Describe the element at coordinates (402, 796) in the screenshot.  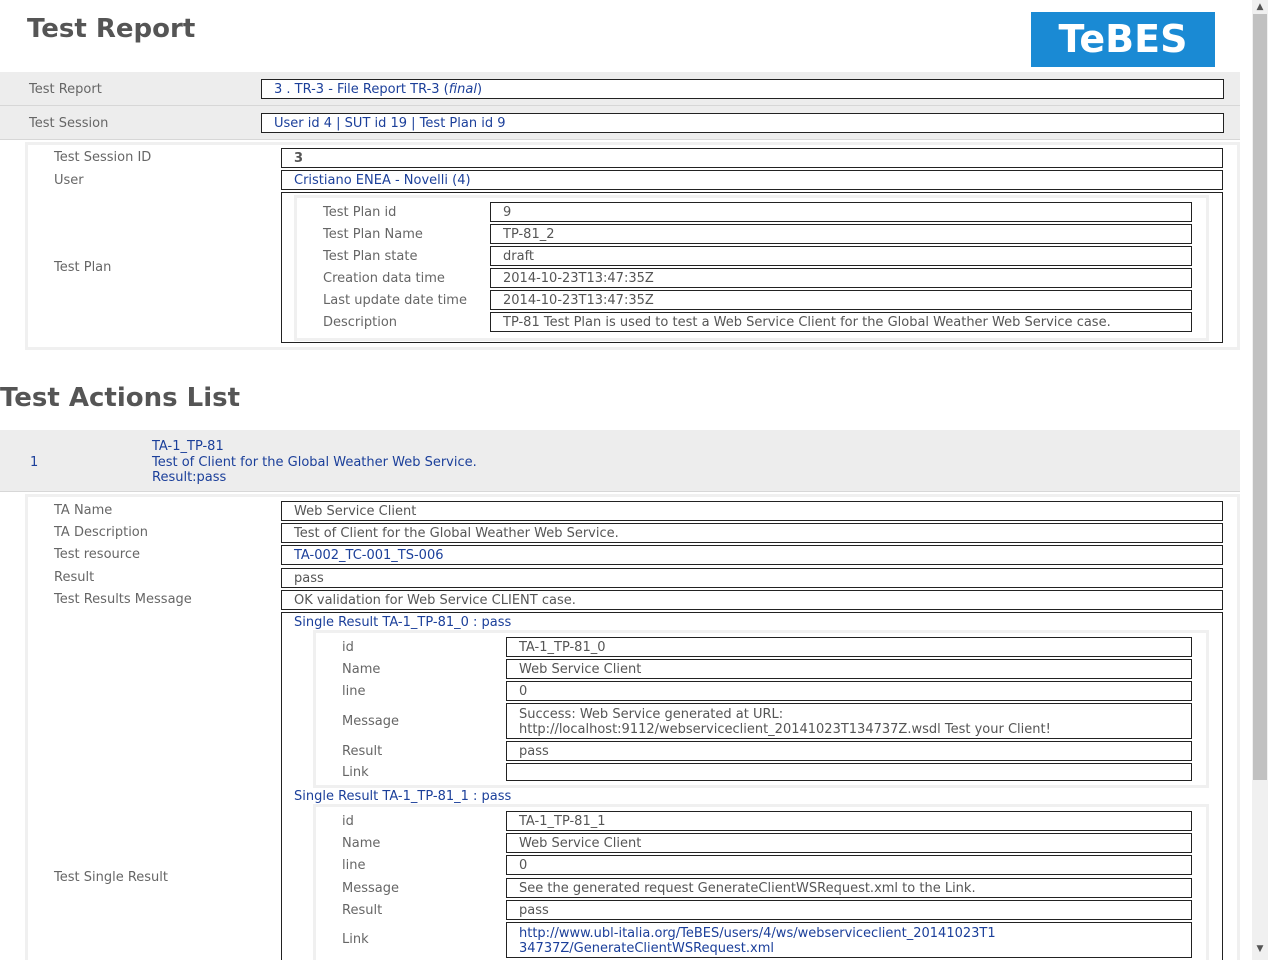
I see `single-result-1-title: Single Result TA-1_TP-81_1 : pass` at that location.